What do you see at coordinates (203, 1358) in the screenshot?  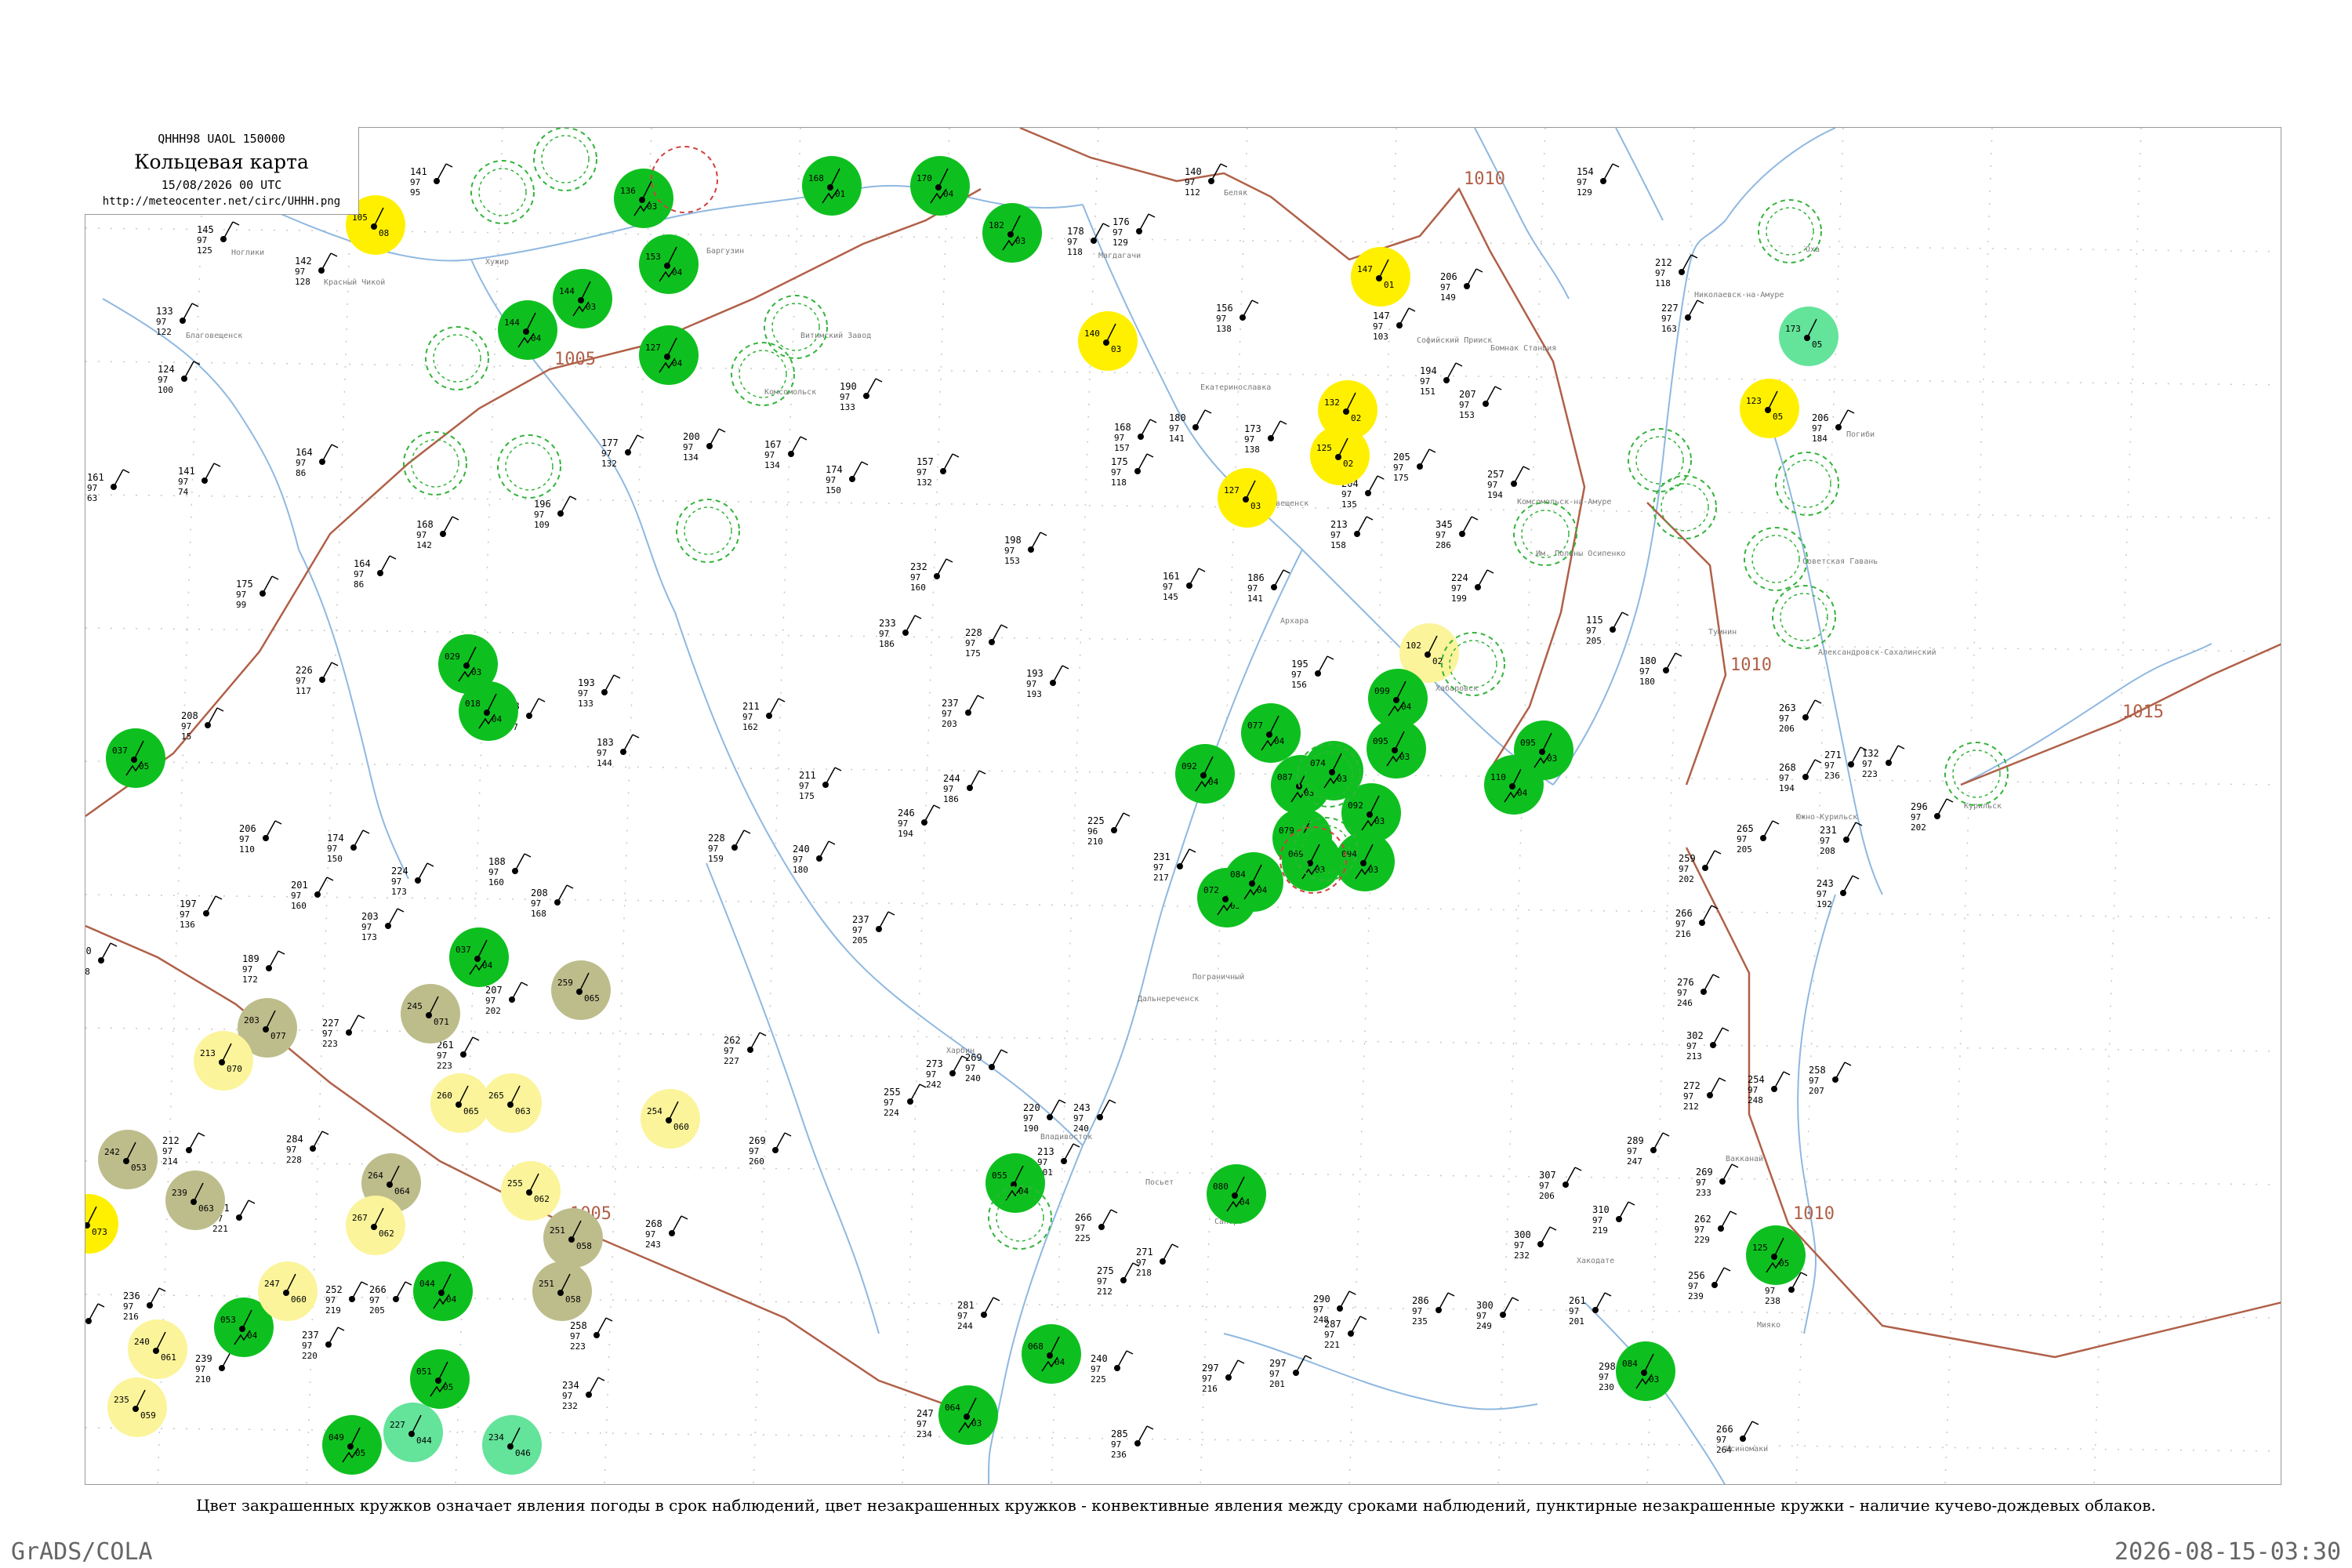 I see `plot-temperature: 239` at bounding box center [203, 1358].